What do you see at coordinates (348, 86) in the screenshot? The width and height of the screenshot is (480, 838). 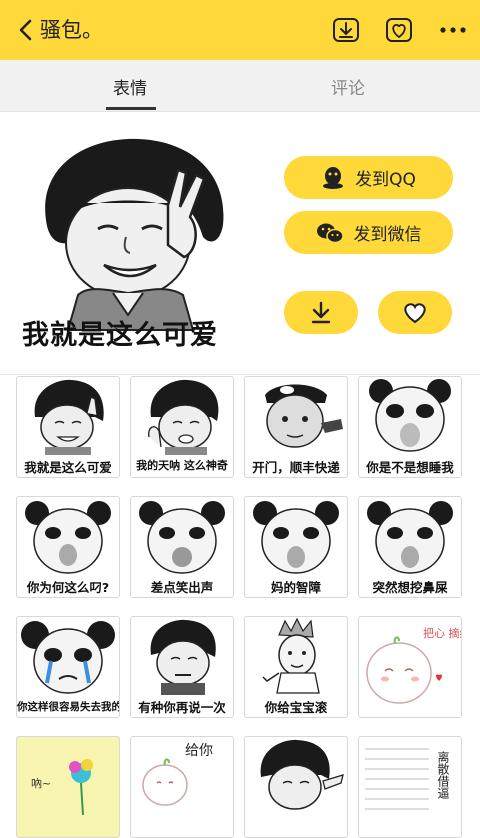 I see `tab-comments: 评论` at bounding box center [348, 86].